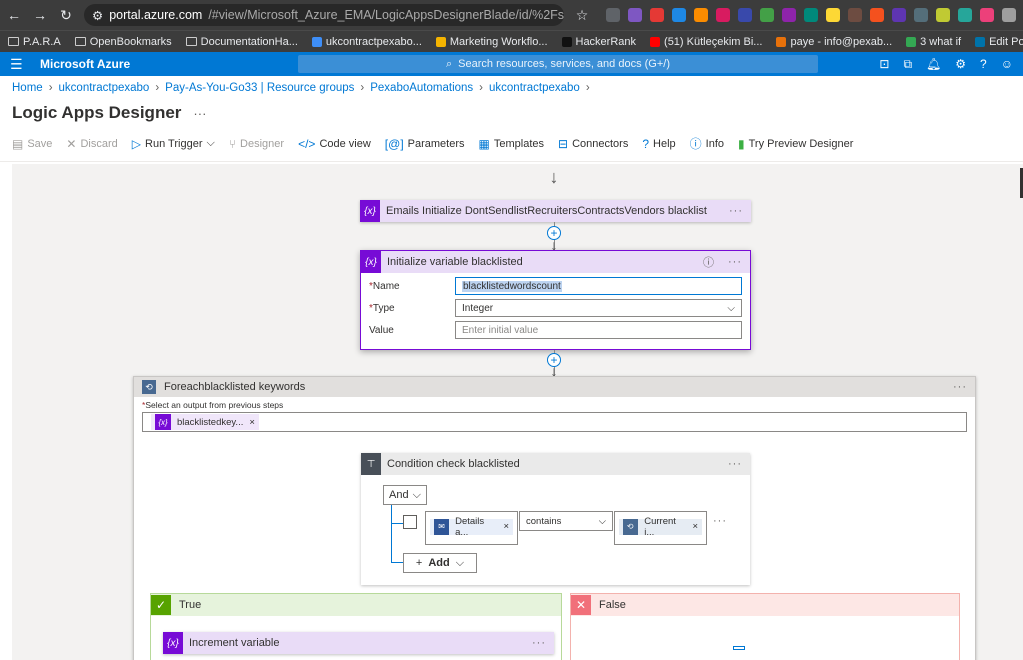 The height and width of the screenshot is (660, 1023). I want to click on run-trigger-button: ▷ Run Trigger ⌵, so click(173, 144).